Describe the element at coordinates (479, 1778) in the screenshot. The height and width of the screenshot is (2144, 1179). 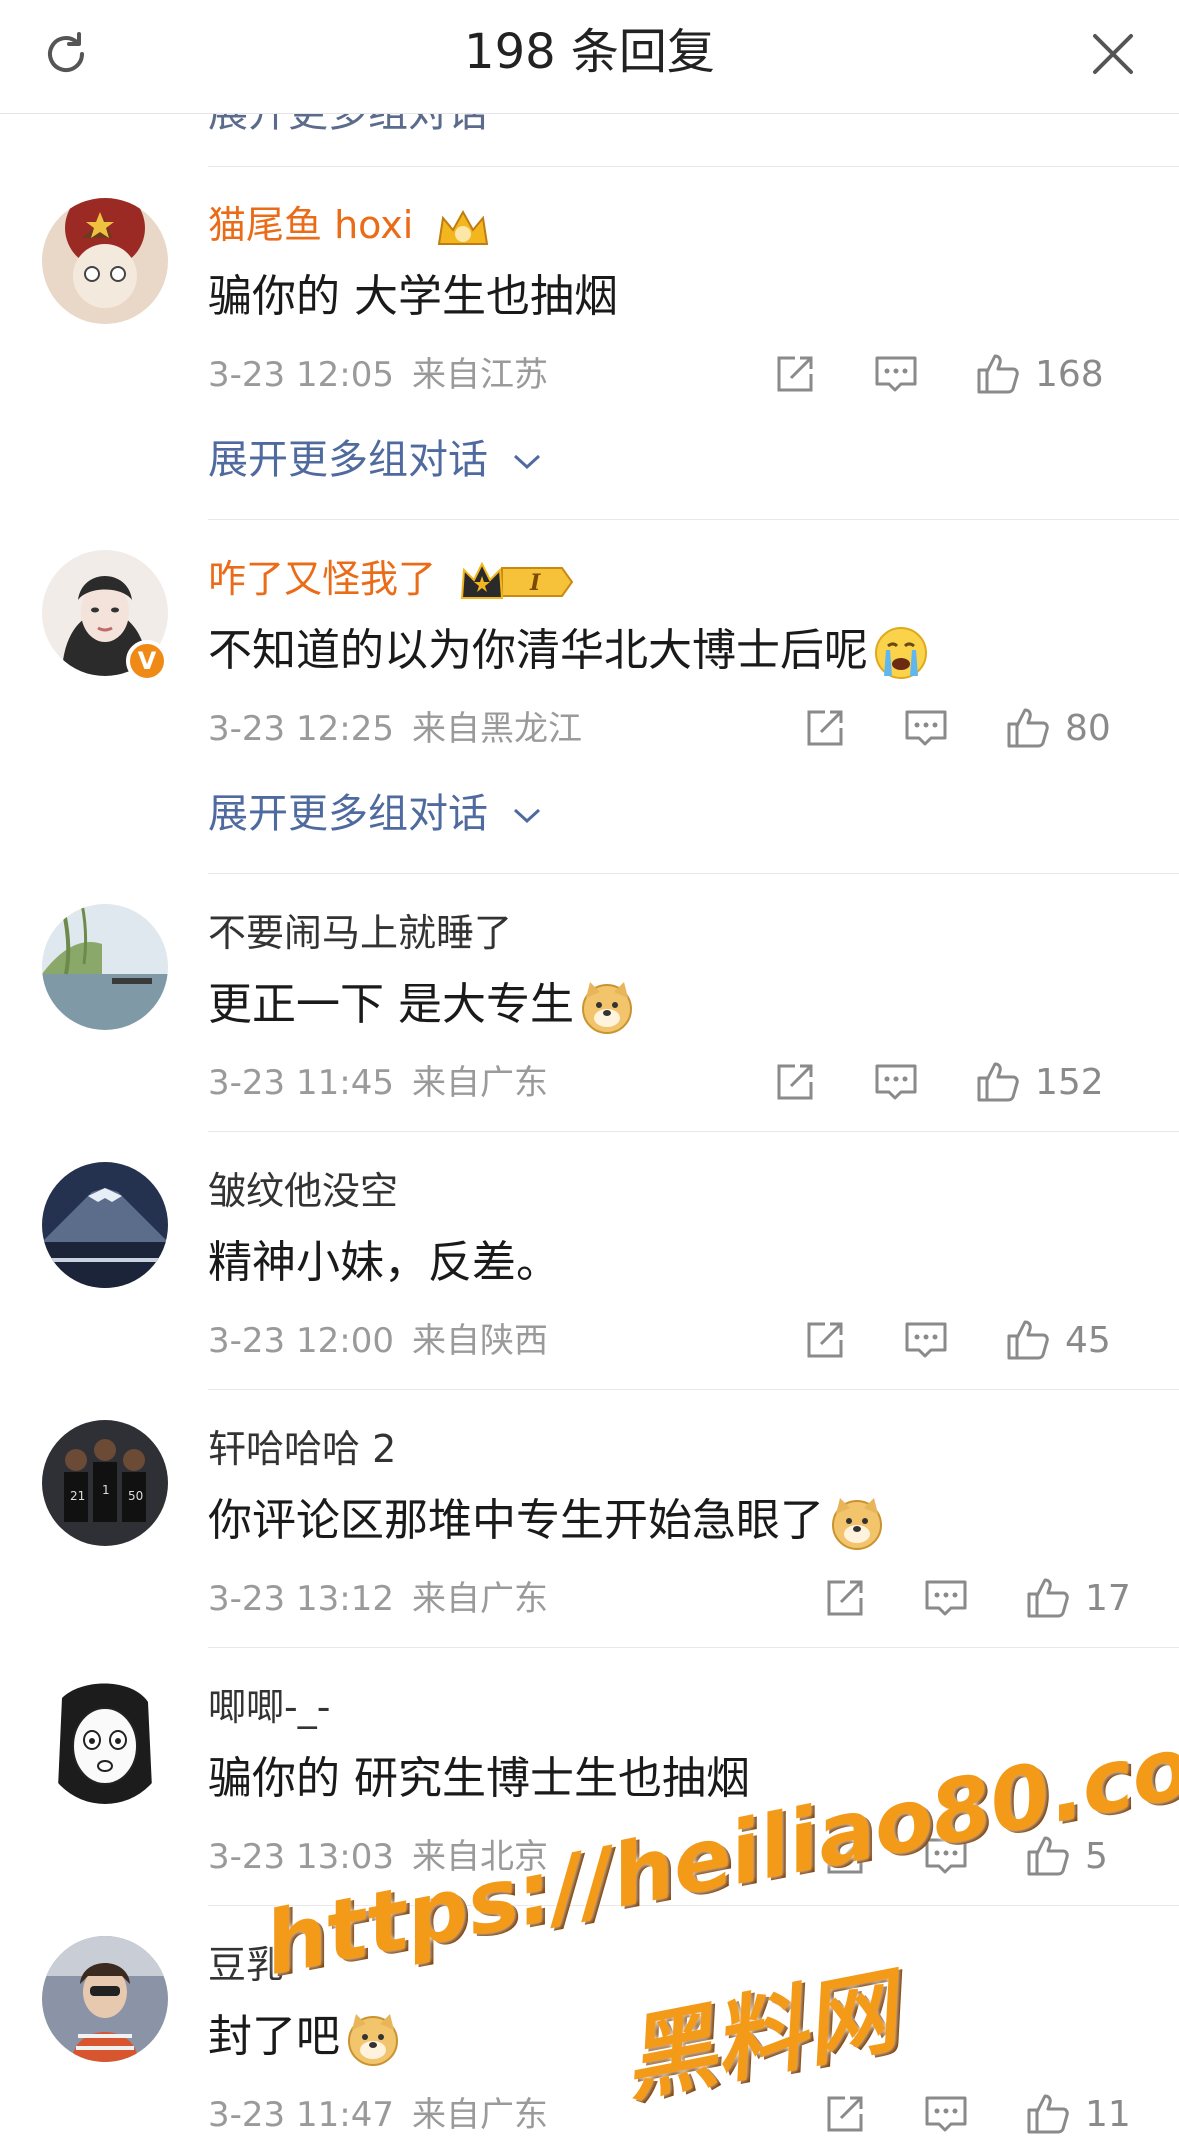
I see `comment-text: 骗你的 研究生博士生也抽烟` at that location.